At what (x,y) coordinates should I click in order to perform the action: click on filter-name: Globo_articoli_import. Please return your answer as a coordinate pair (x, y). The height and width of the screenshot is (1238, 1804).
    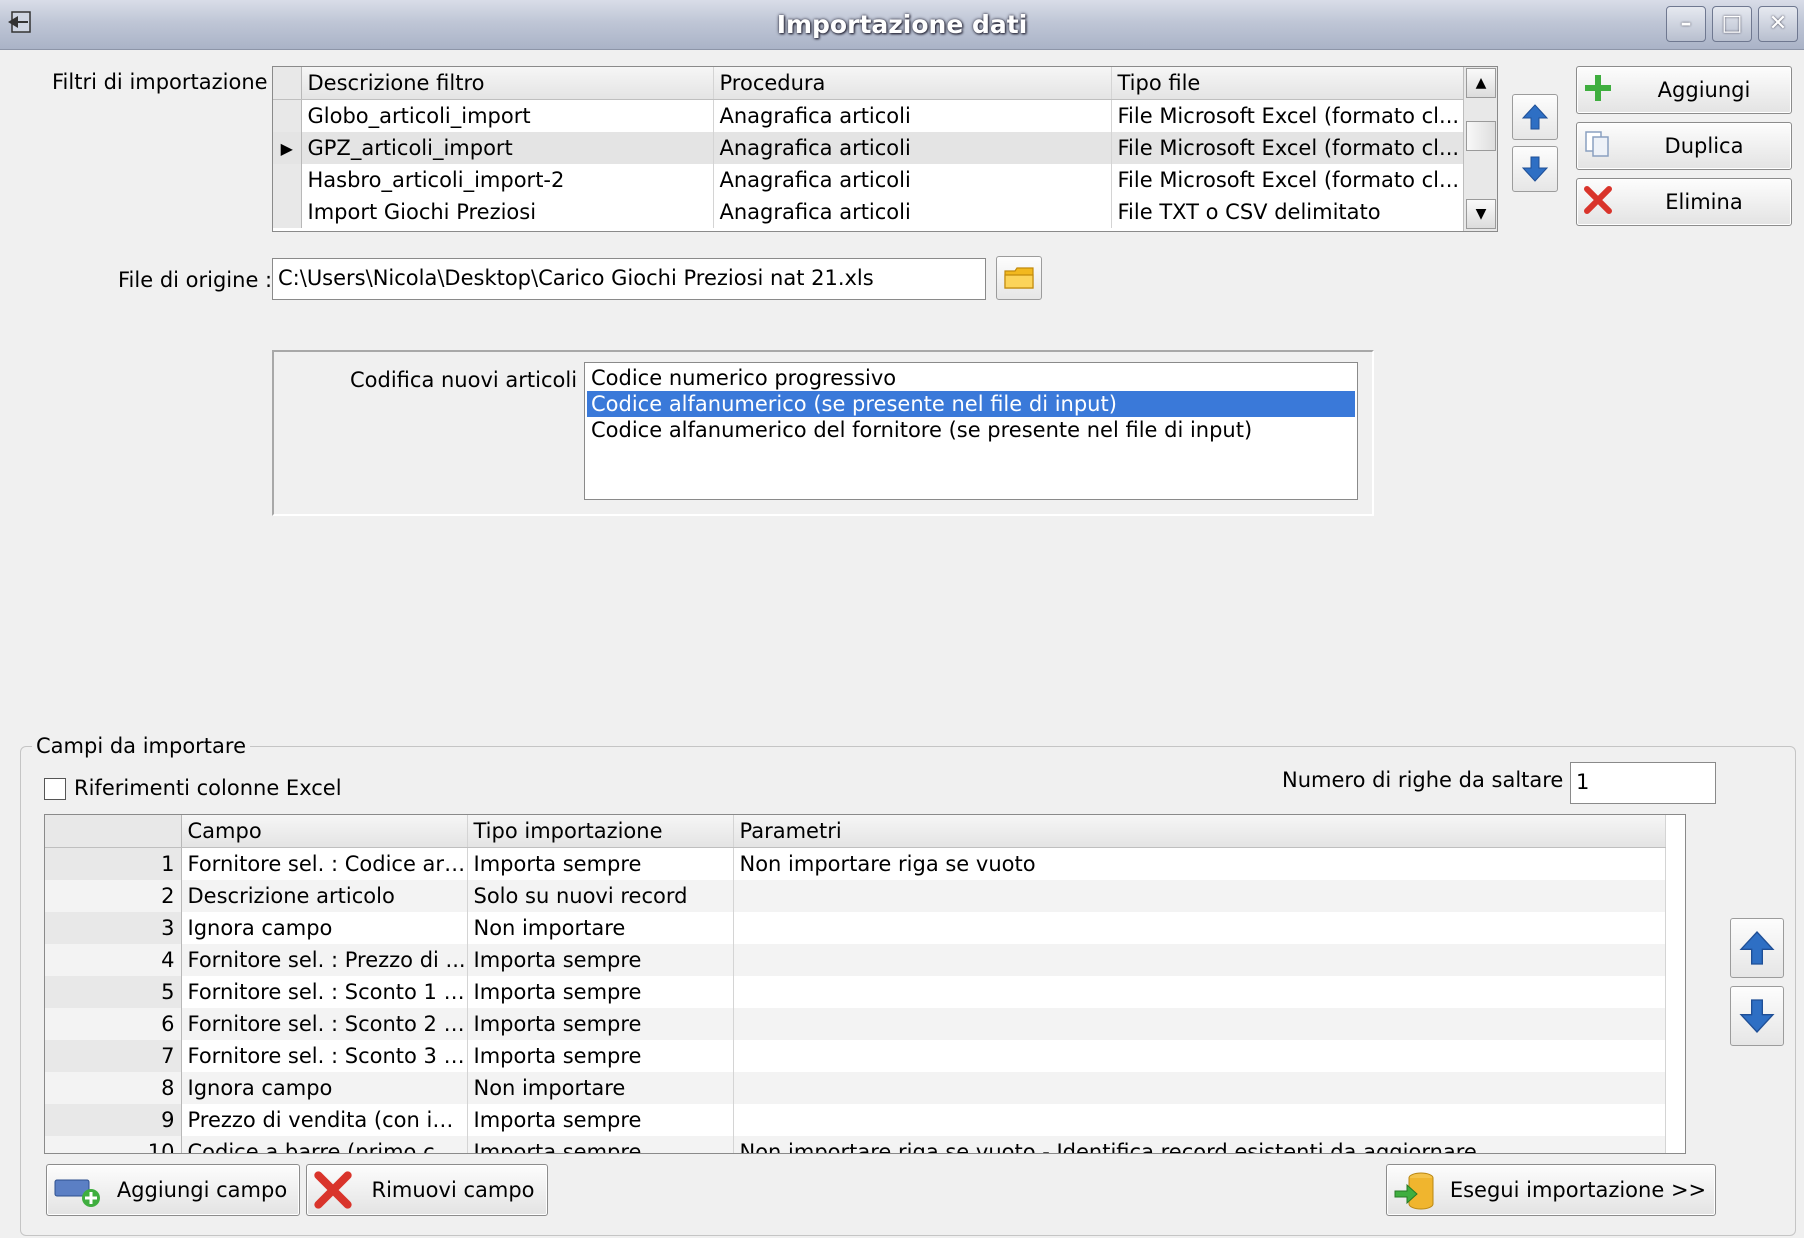
    Looking at the image, I should click on (507, 115).